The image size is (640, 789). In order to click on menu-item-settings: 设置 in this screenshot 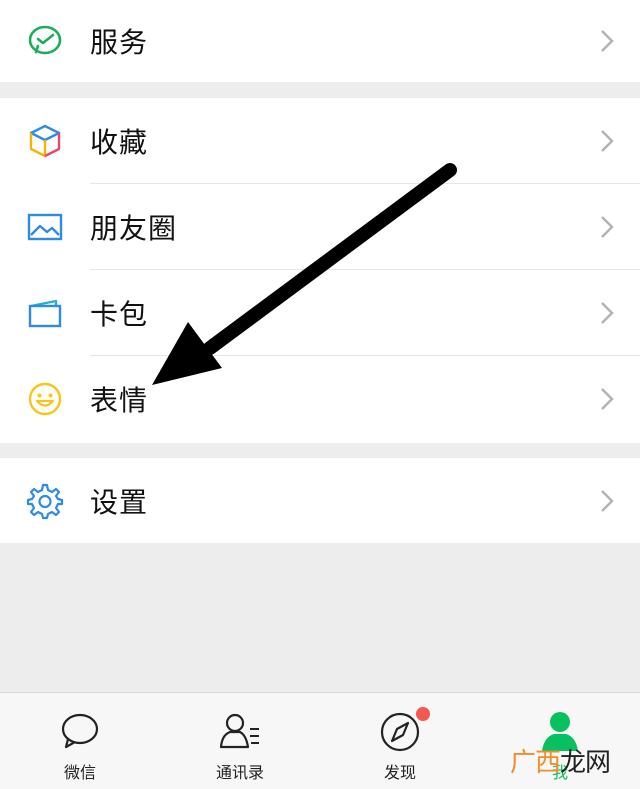, I will do `click(320, 500)`.